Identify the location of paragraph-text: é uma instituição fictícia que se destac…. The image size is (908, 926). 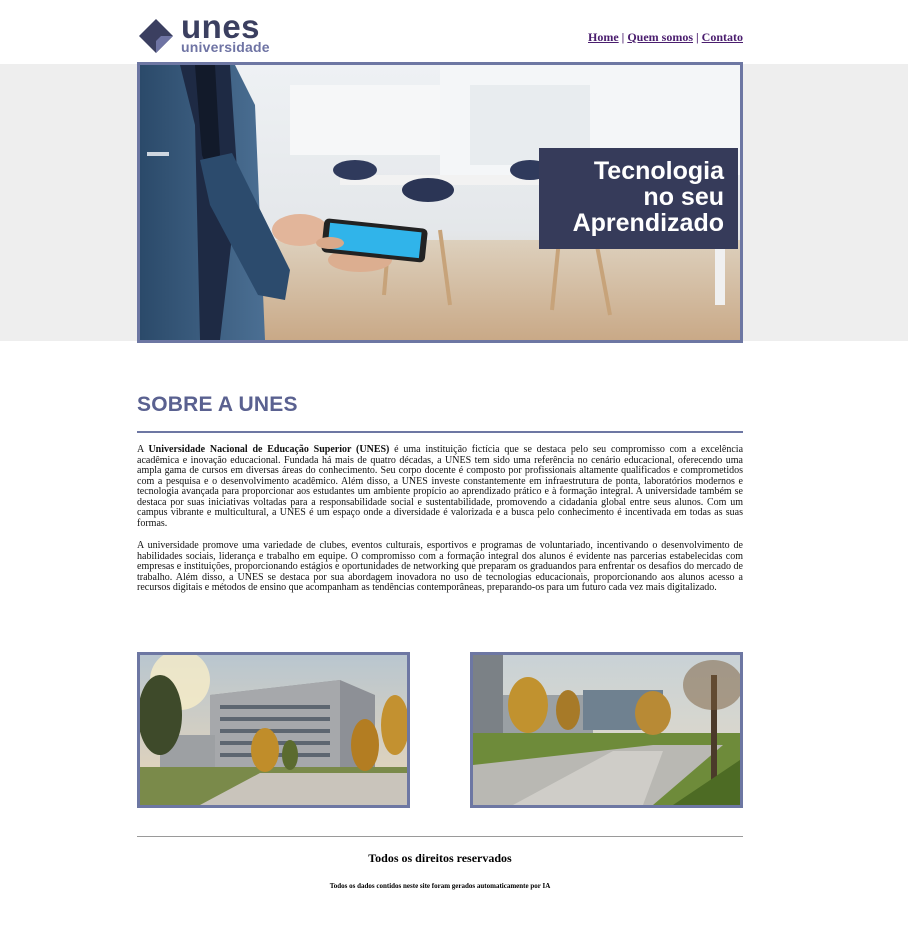
(440, 486).